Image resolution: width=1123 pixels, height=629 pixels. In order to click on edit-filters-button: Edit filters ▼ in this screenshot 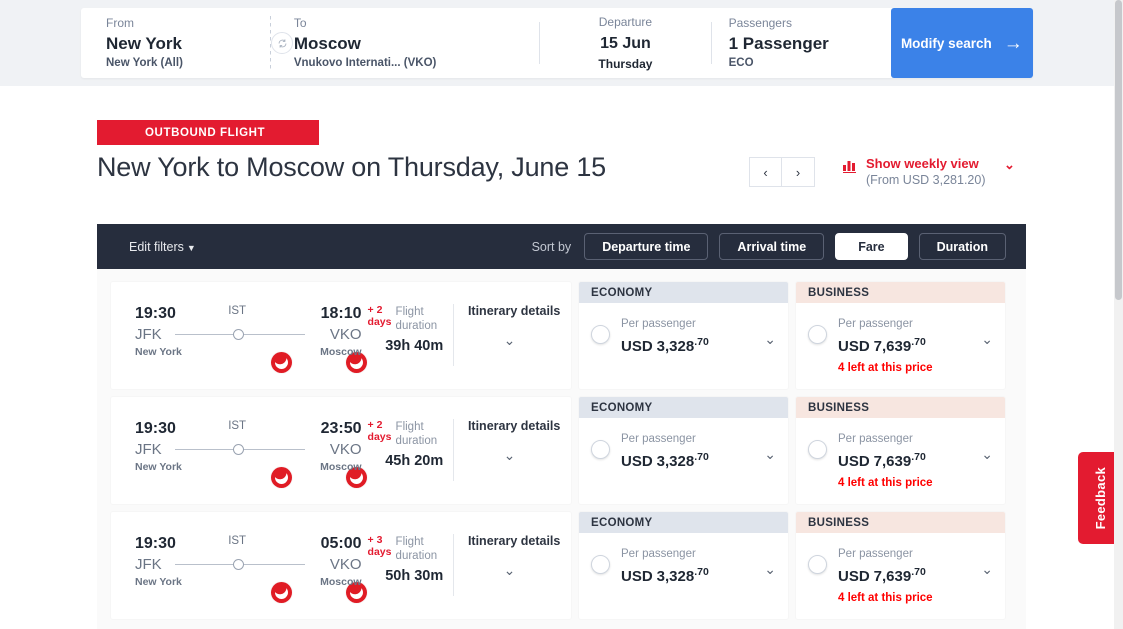, I will do `click(162, 247)`.